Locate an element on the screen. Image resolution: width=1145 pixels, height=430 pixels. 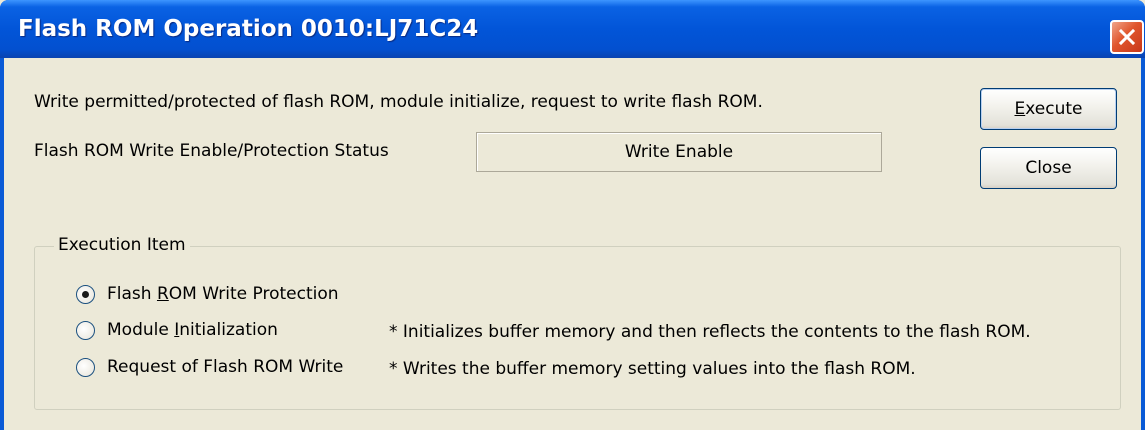
radio-request-flash-rom-write: Request of Flash ROM Write is located at coordinates (209, 367).